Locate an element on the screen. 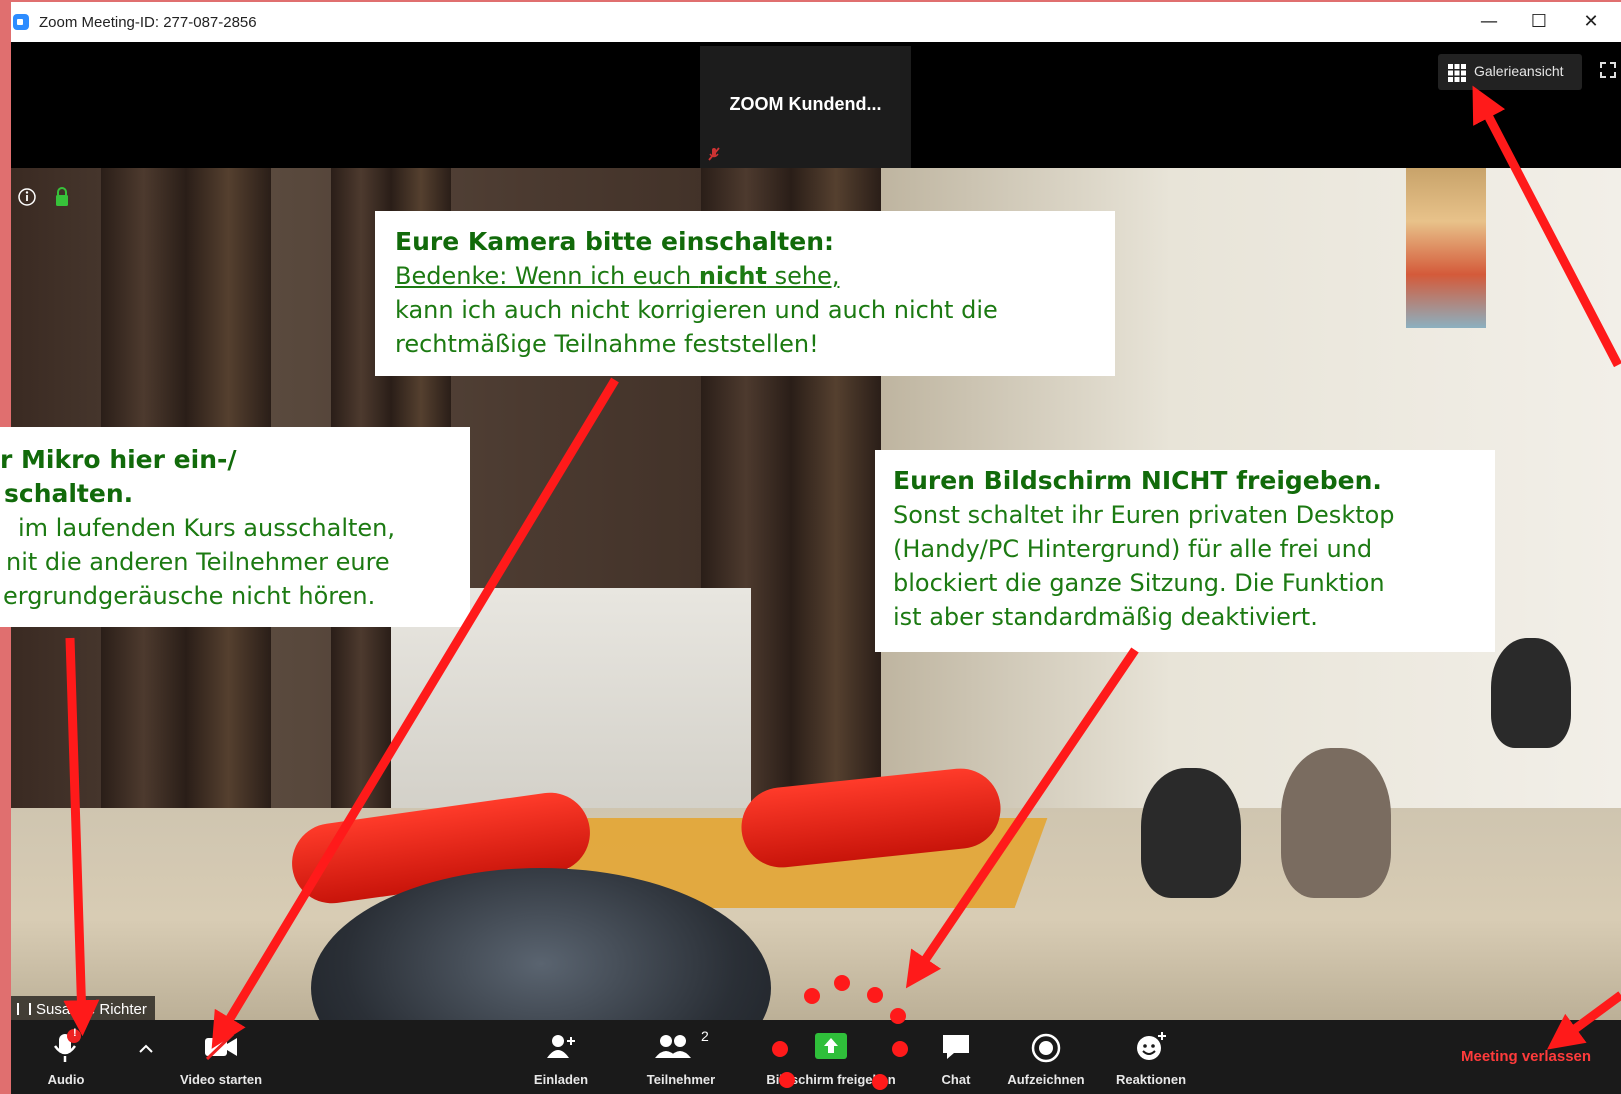 This screenshot has height=1094, width=1621. participants-count: 2 is located at coordinates (705, 1036).